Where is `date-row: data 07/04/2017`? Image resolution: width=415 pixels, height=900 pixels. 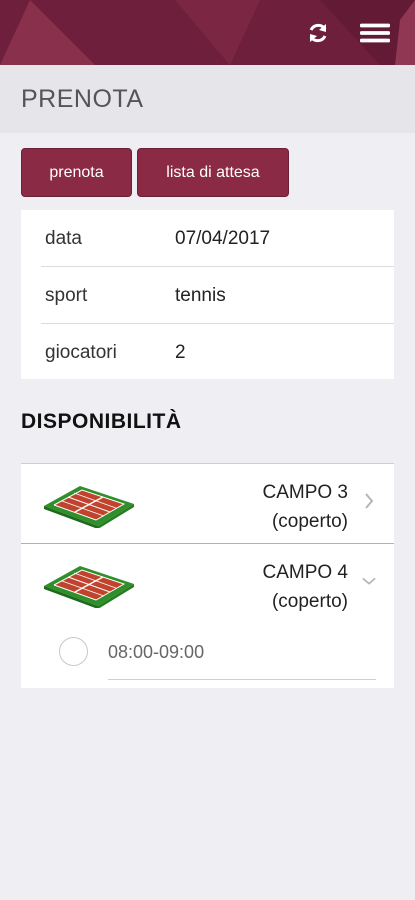
date-row: data 07/04/2017 is located at coordinates (207, 238).